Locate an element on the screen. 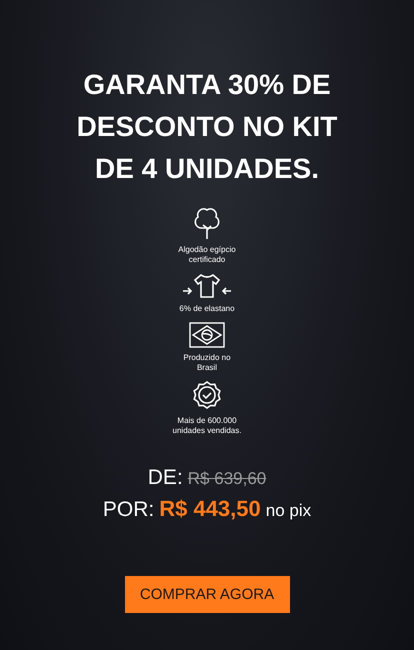 Image resolution: width=414 pixels, height=650 pixels. feature-label: Mais de 600.000 unidades vendidas. is located at coordinates (207, 426).